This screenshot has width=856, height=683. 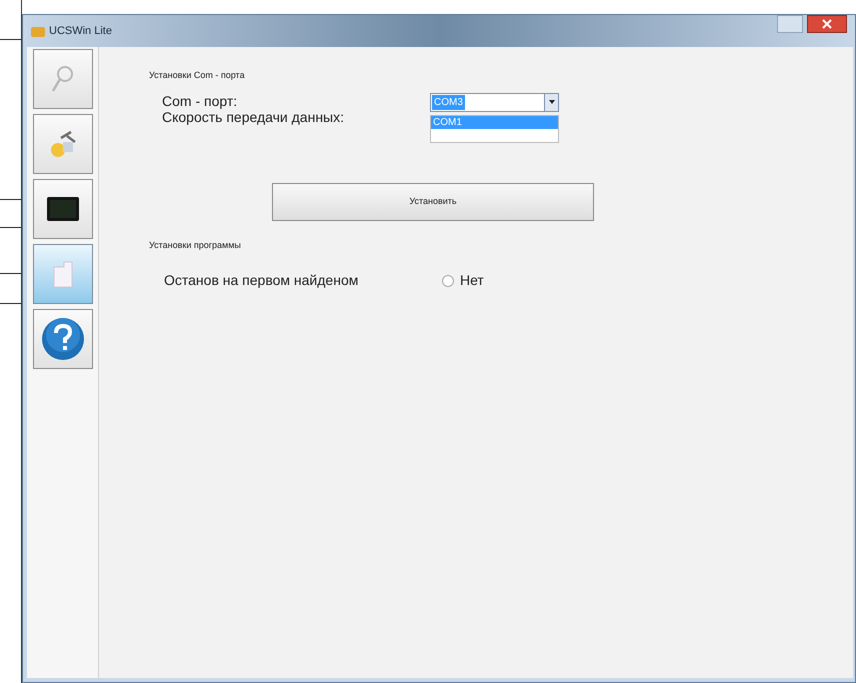 I want to click on sidebar-button, so click(x=62, y=209).